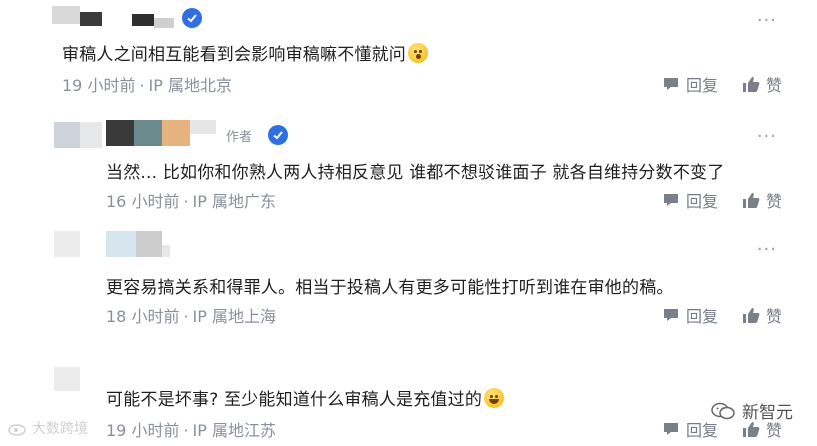 Image resolution: width=817 pixels, height=446 pixels. I want to click on ip-location: IP 属地广东, so click(234, 201).